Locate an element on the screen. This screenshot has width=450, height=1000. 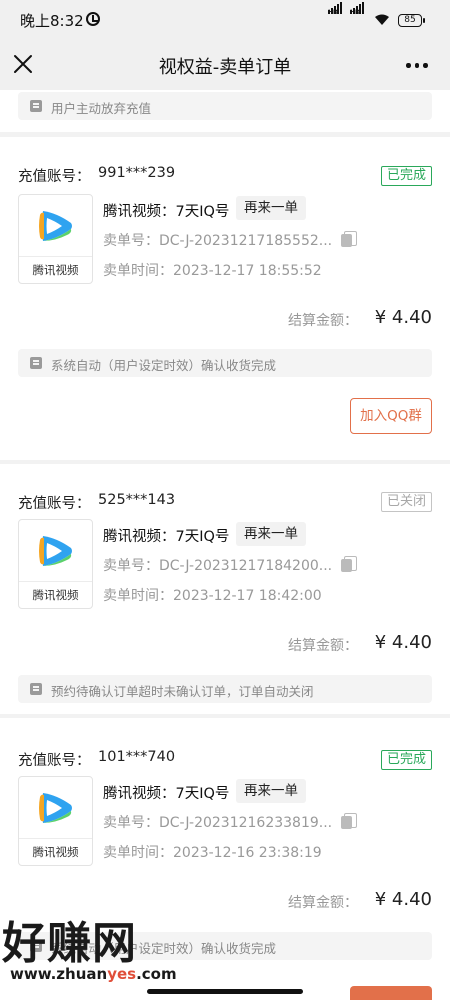
home-indicator is located at coordinates (225, 991).